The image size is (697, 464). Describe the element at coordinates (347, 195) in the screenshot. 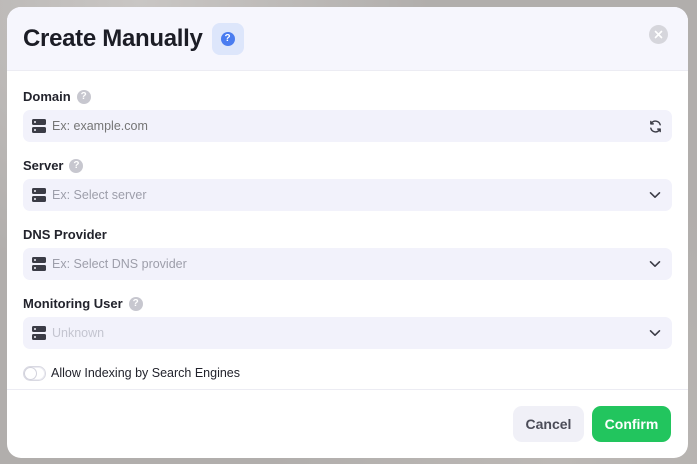

I see `server-select: Ex: Select server` at that location.